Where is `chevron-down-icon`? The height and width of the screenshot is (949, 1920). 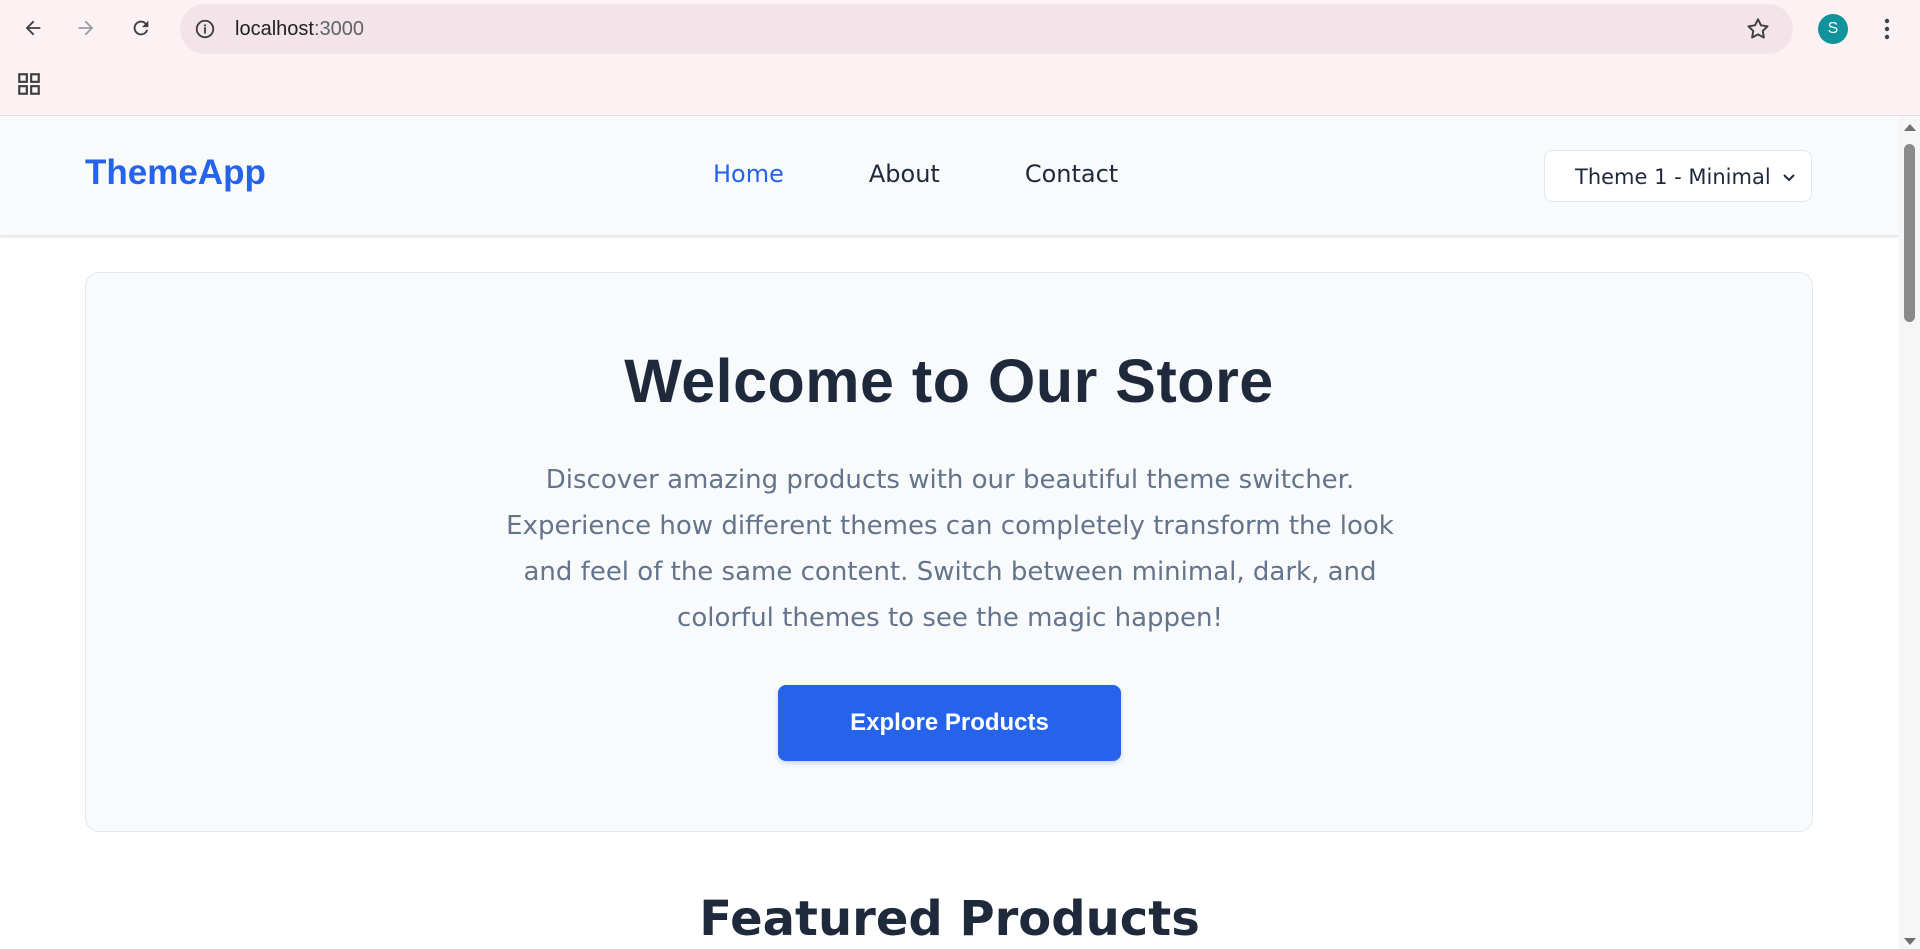
chevron-down-icon is located at coordinates (1789, 178).